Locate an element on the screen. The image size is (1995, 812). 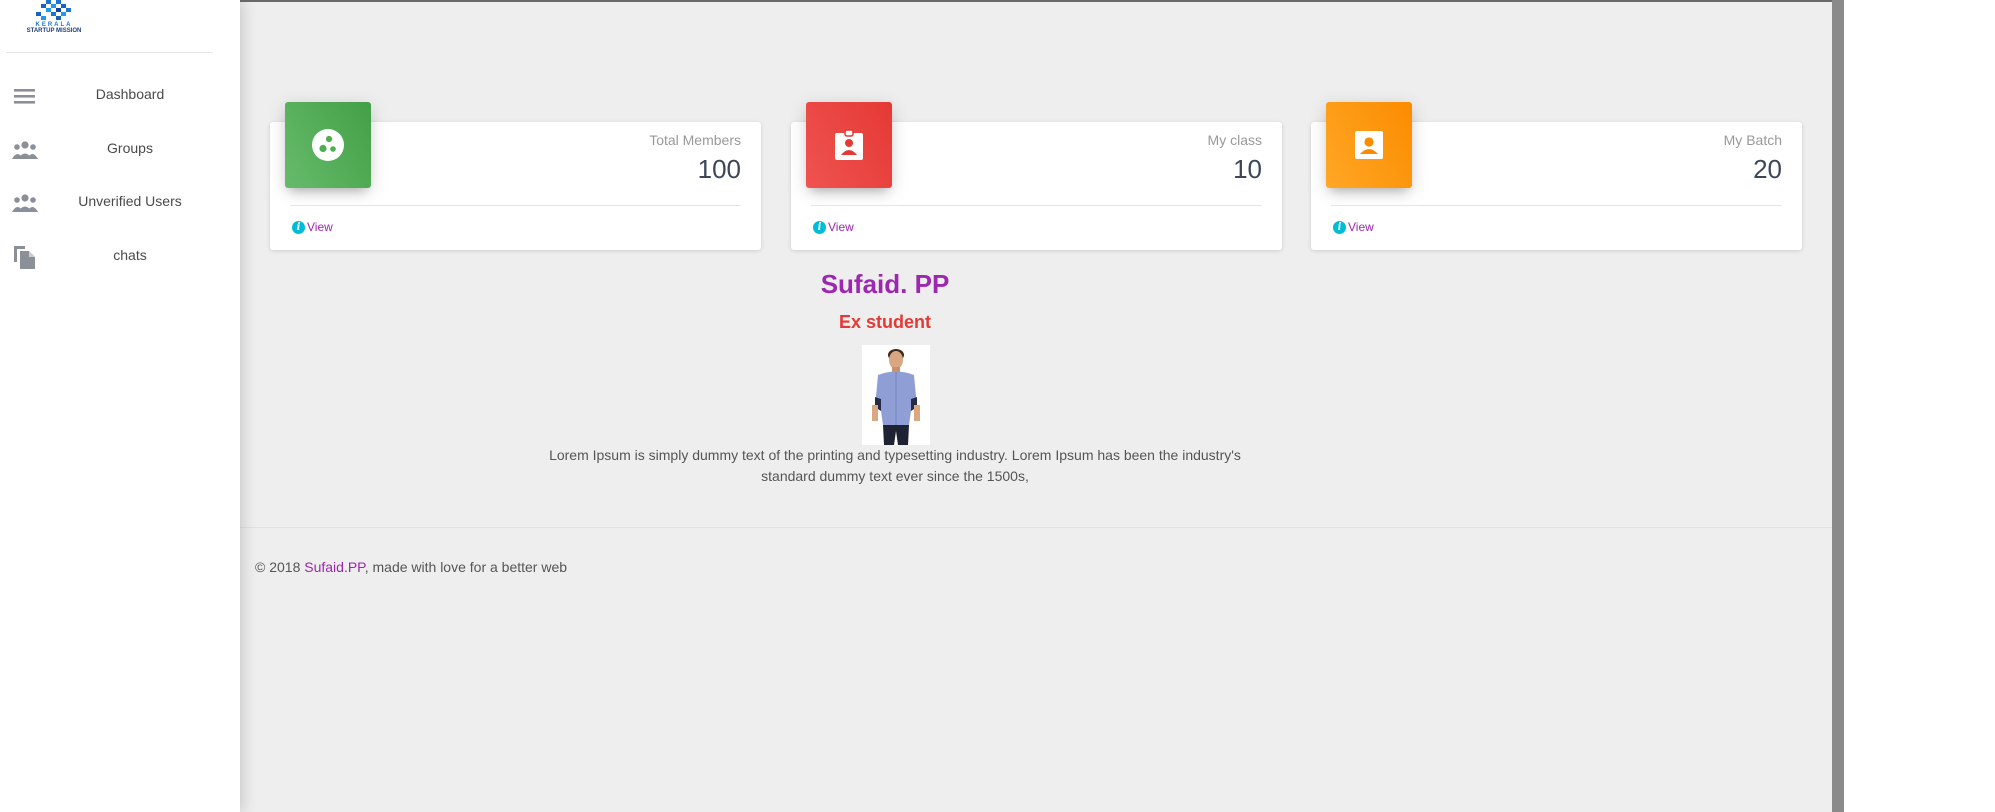
brand-logo: KERALA STARTUP MISSION is located at coordinates (109, 26).